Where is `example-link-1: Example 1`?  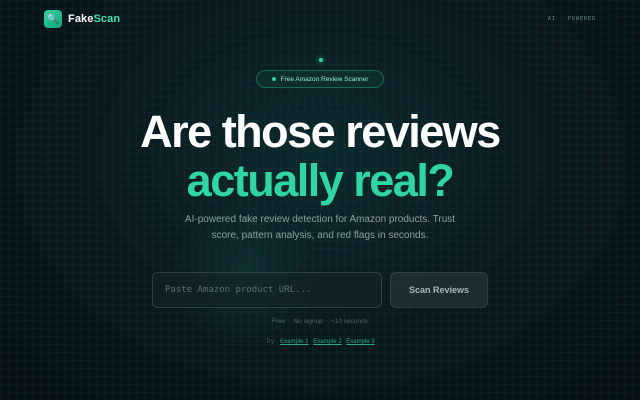
example-link-1: Example 1 is located at coordinates (294, 342).